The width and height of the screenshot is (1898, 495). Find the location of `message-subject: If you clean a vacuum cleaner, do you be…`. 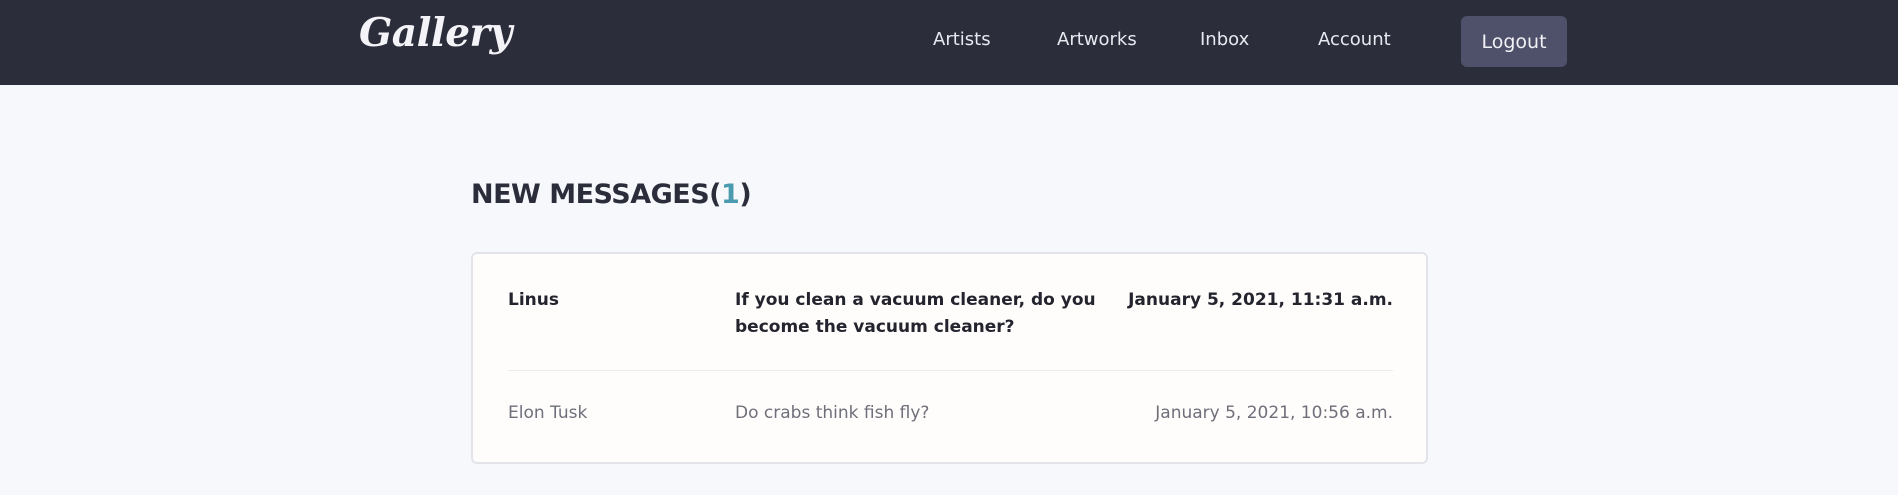

message-subject: If you clean a vacuum cleaner, do you be… is located at coordinates (955, 314).